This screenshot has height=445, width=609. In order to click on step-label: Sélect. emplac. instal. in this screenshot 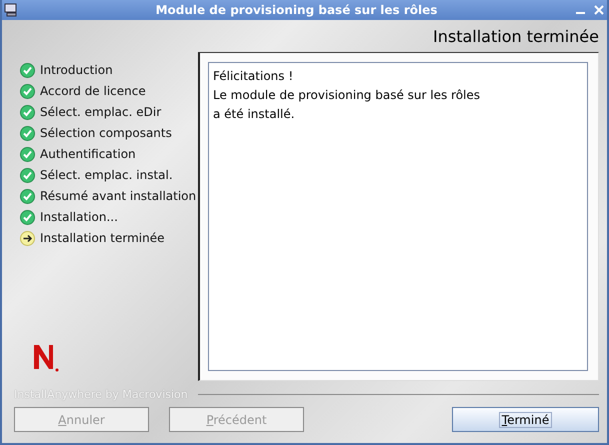, I will do `click(106, 175)`.